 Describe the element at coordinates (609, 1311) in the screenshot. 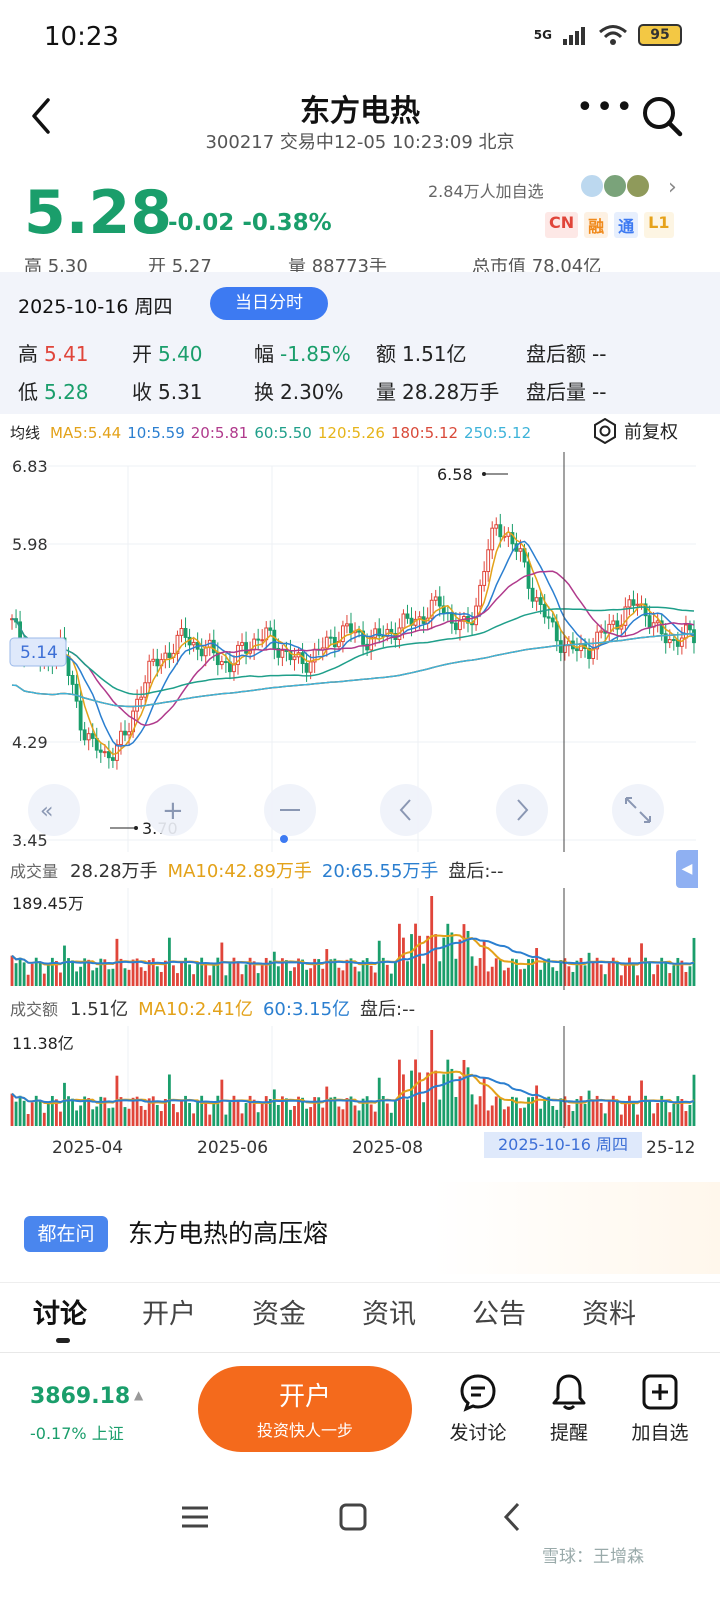

I see `tab-profile: 资料` at that location.